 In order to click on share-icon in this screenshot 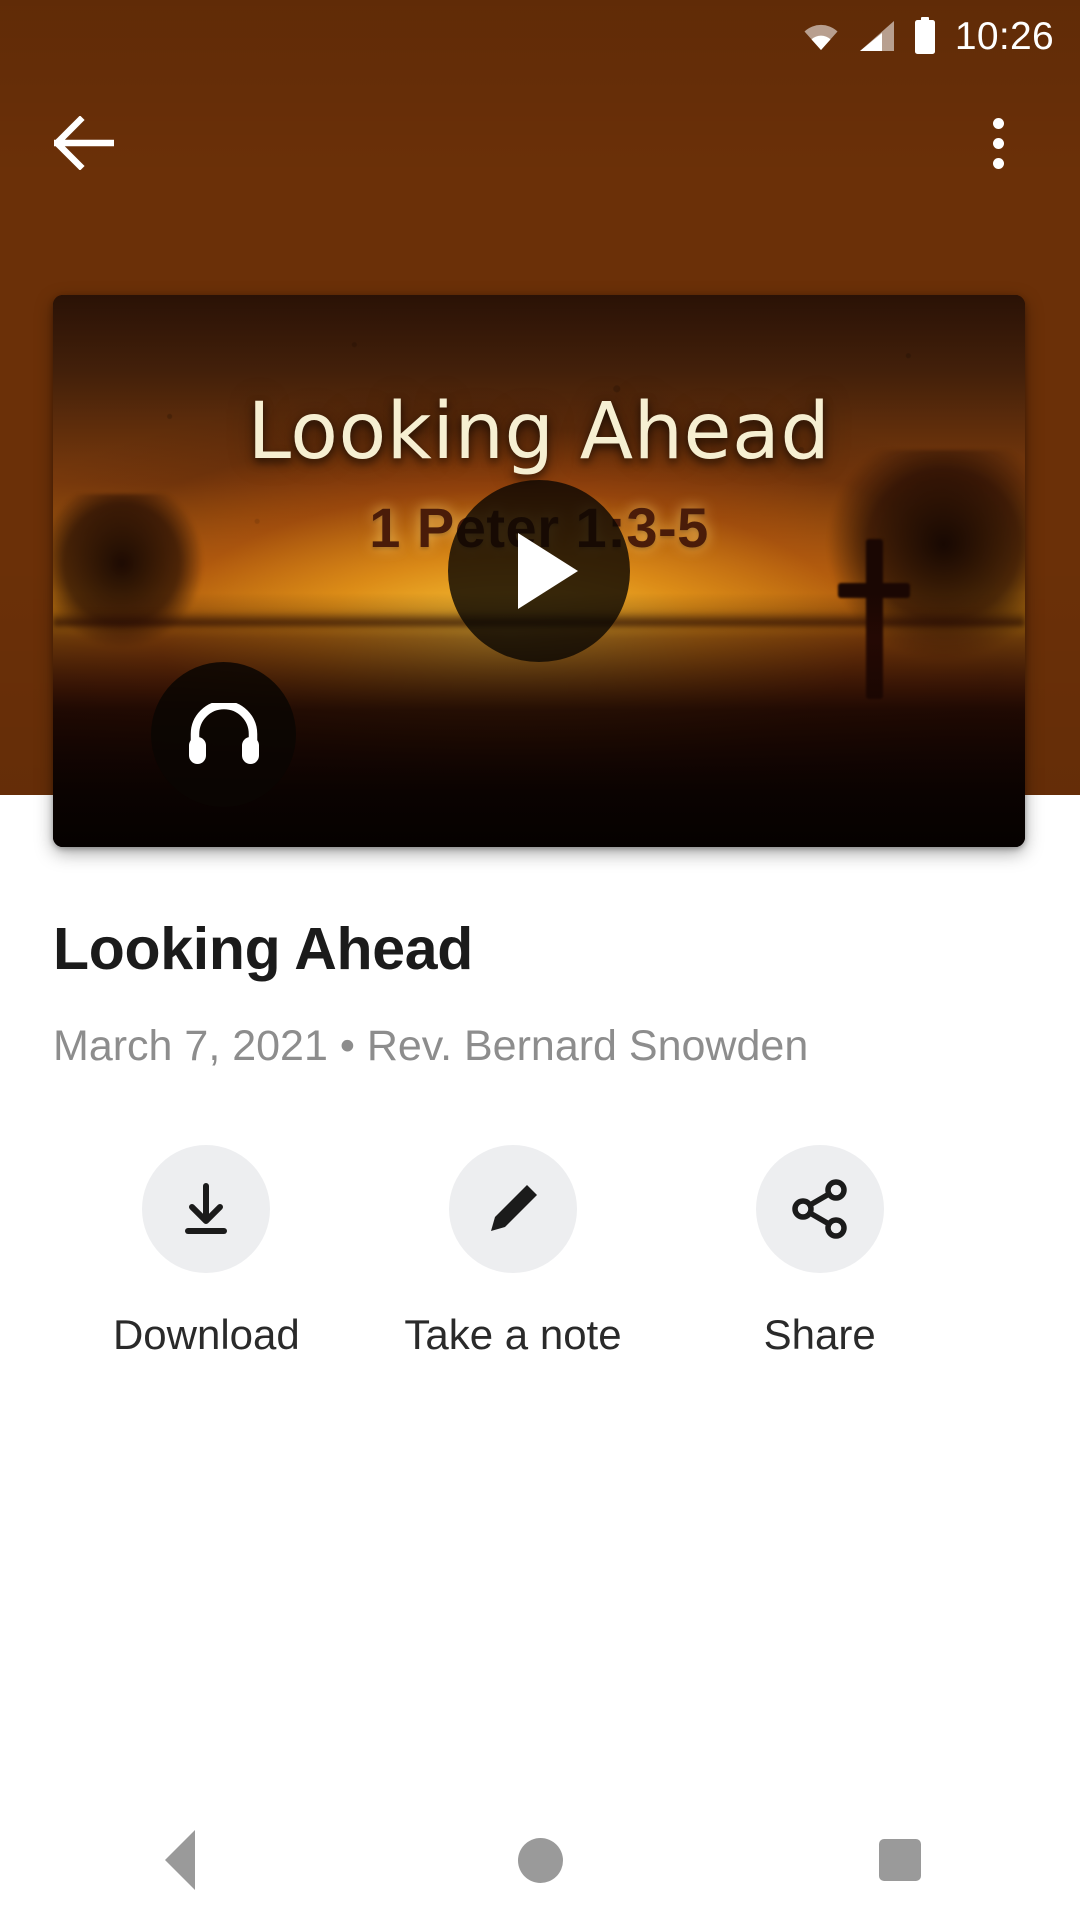, I will do `click(819, 1209)`.